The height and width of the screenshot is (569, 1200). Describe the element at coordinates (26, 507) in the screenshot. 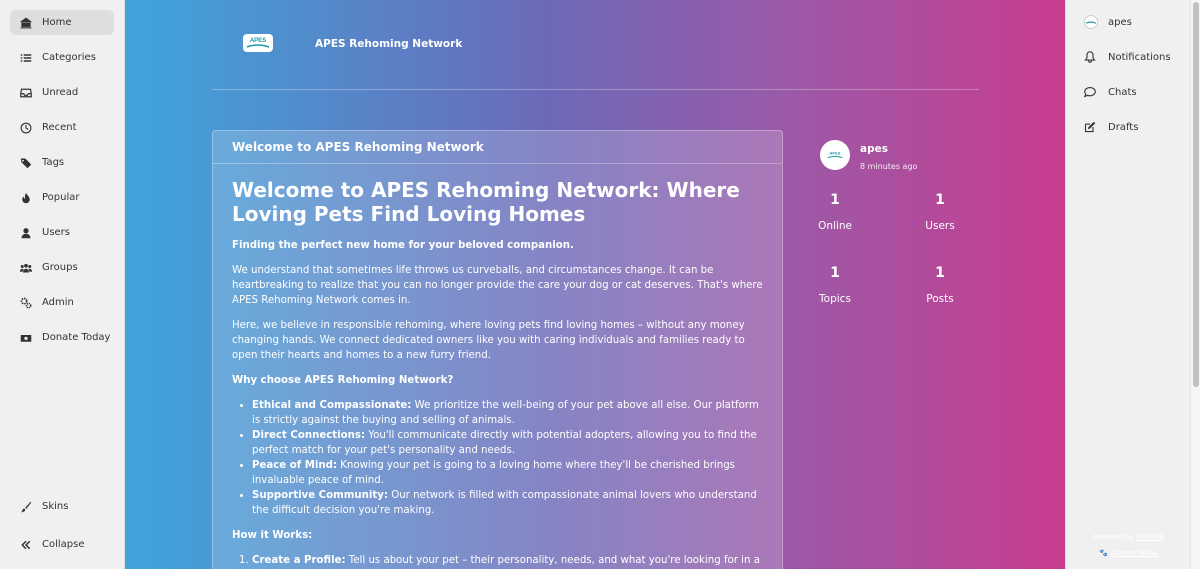

I see `paintbrush-icon` at that location.